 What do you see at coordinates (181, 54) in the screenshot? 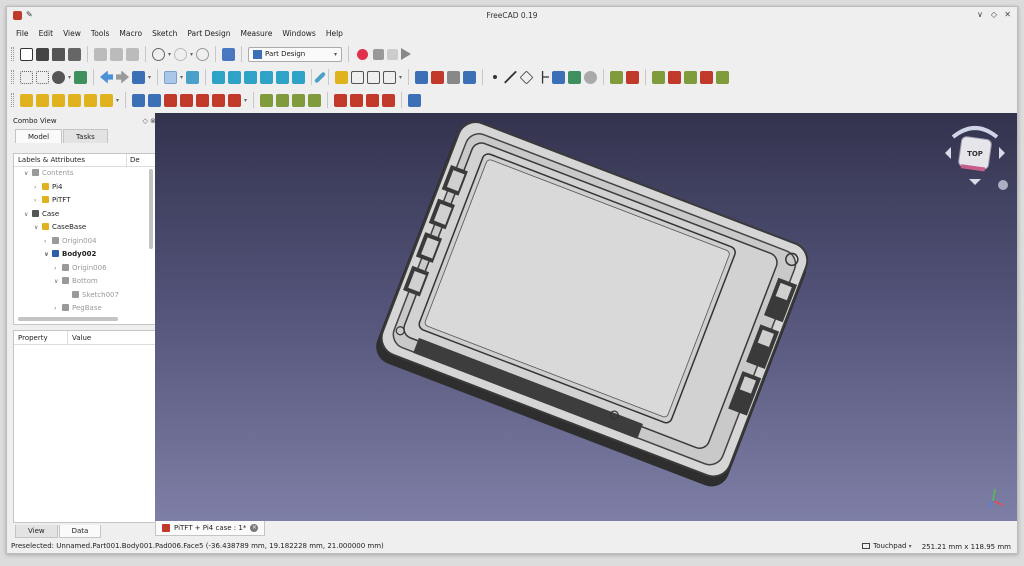
I see `redo-icon` at bounding box center [181, 54].